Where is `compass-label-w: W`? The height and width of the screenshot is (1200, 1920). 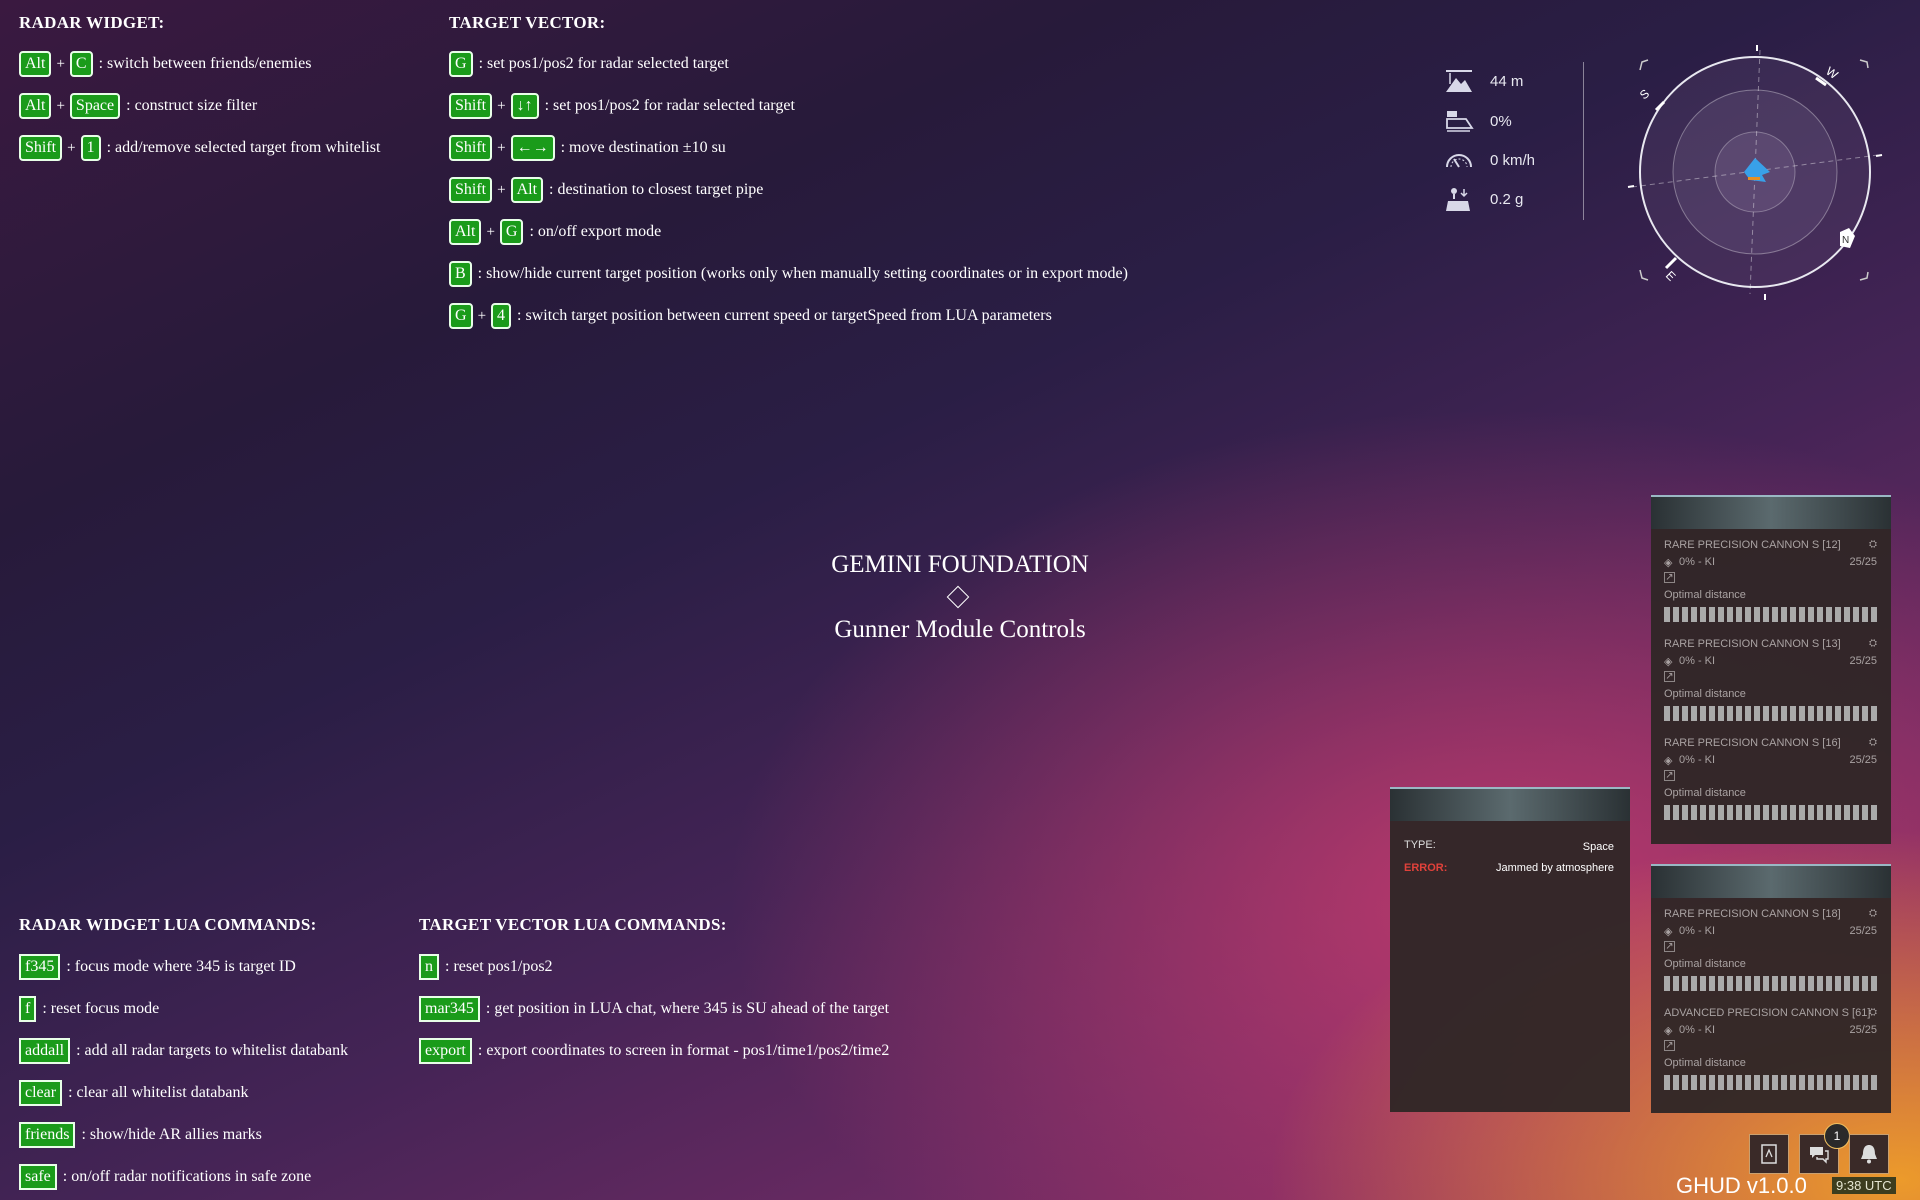
compass-label-w: W is located at coordinates (1832, 73).